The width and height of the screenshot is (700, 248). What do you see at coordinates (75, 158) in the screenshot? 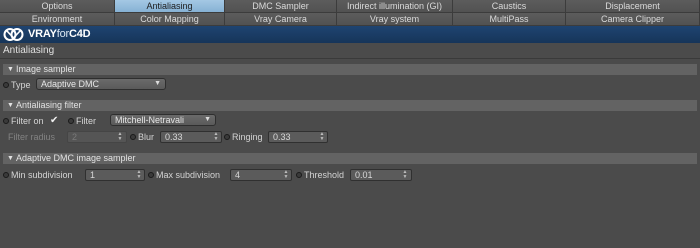
I see `group-adaptive-dmc-title: Adaptive DMC image sampler` at bounding box center [75, 158].